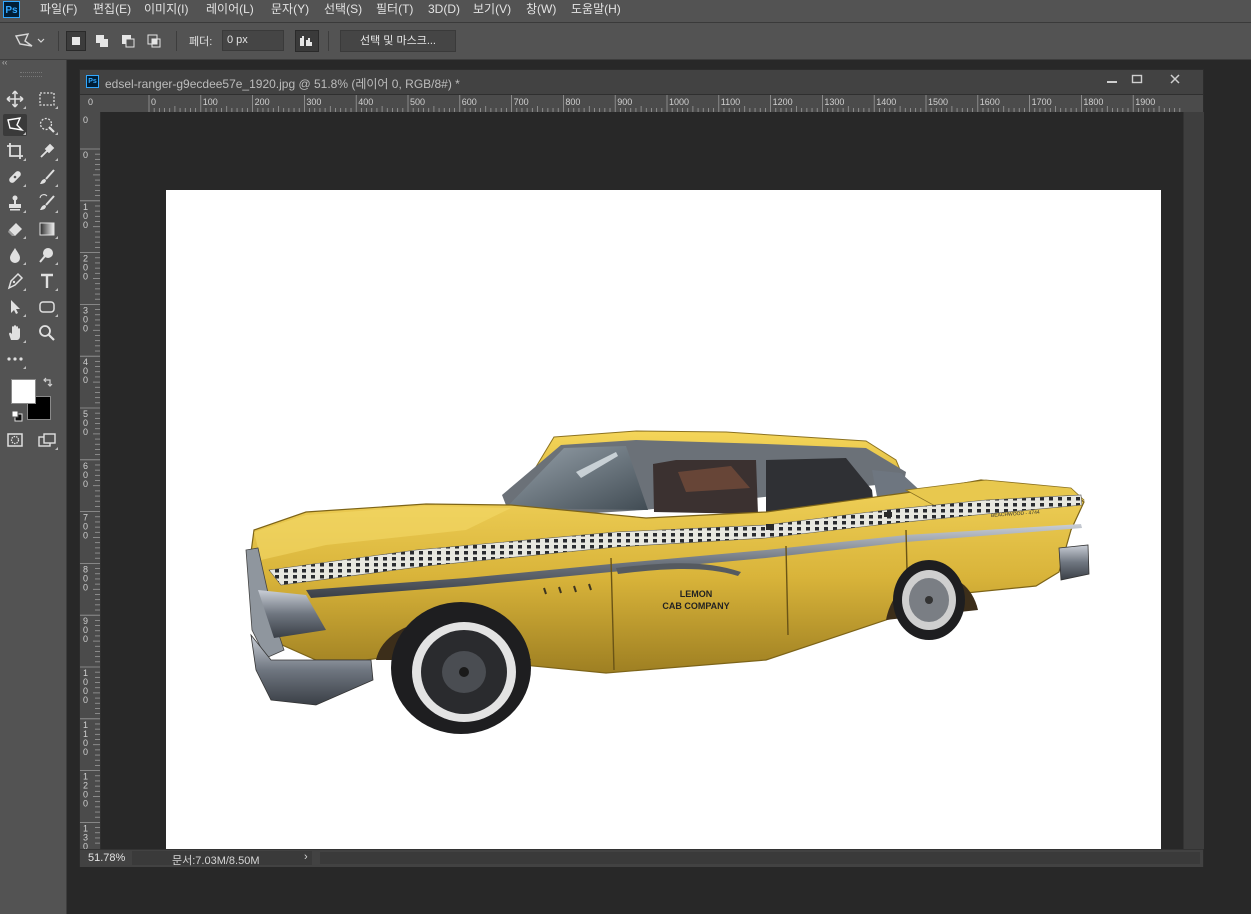 This screenshot has height=914, width=1251. I want to click on dodge-icon, so click(46, 255).